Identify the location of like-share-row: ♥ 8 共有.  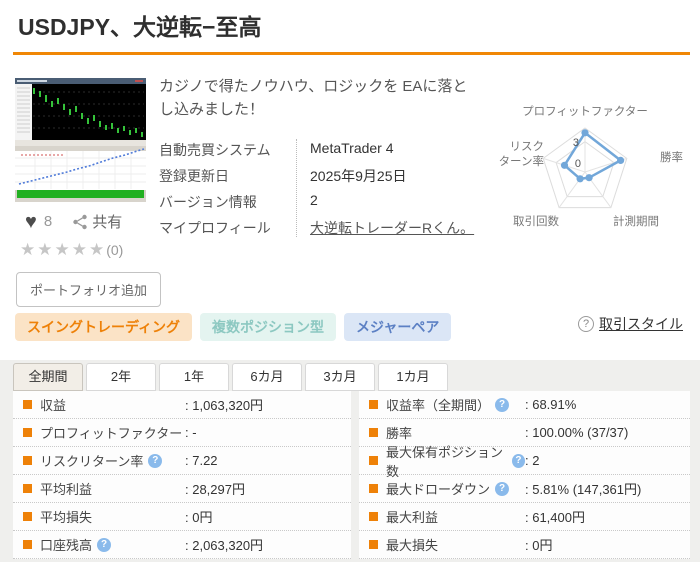
(73, 221).